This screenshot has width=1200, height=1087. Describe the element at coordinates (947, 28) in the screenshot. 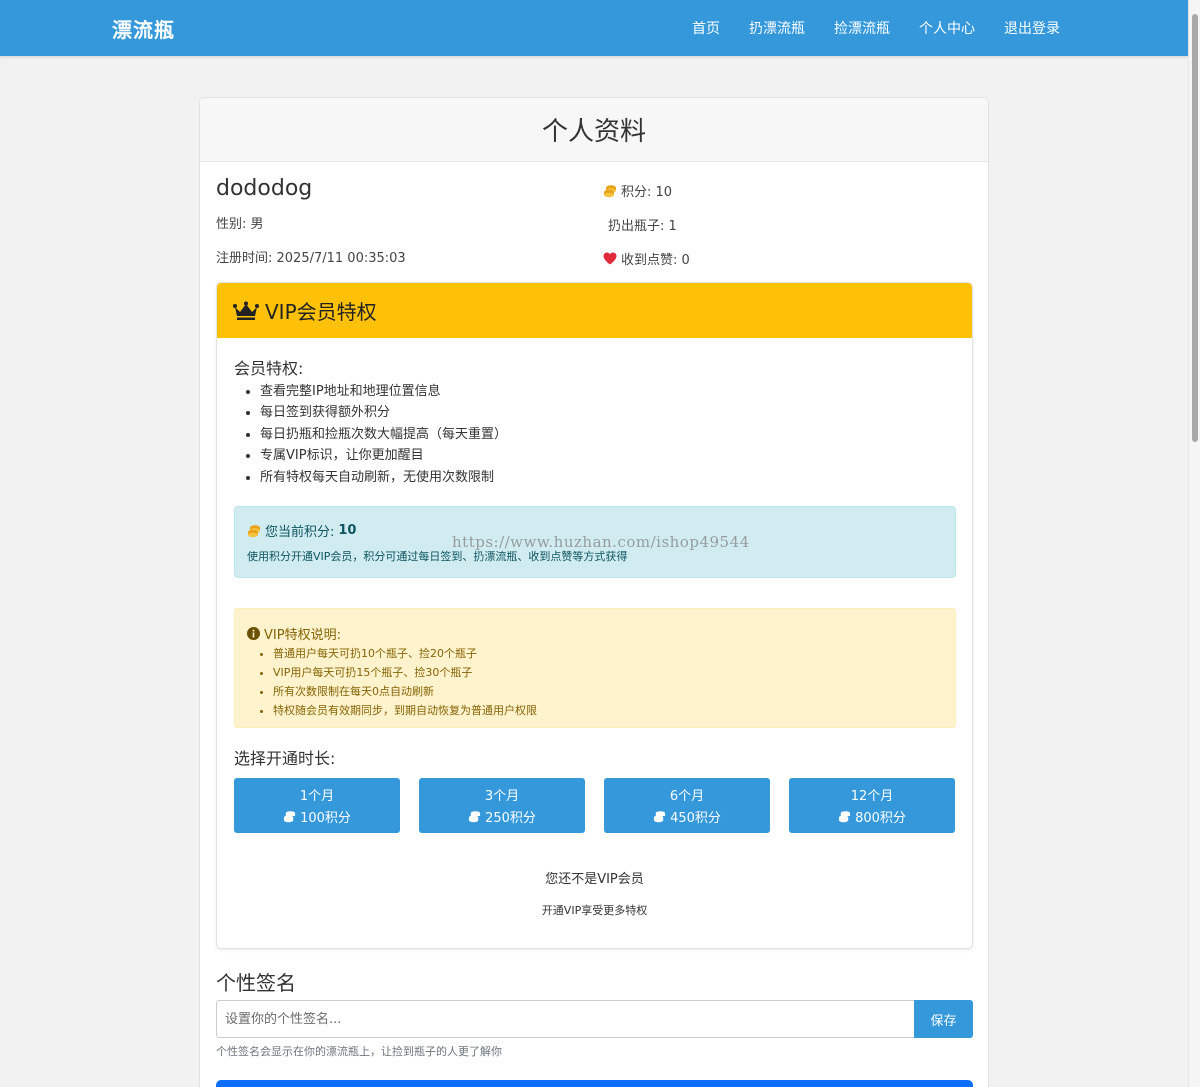

I see `nav-profile: 个人中心` at that location.